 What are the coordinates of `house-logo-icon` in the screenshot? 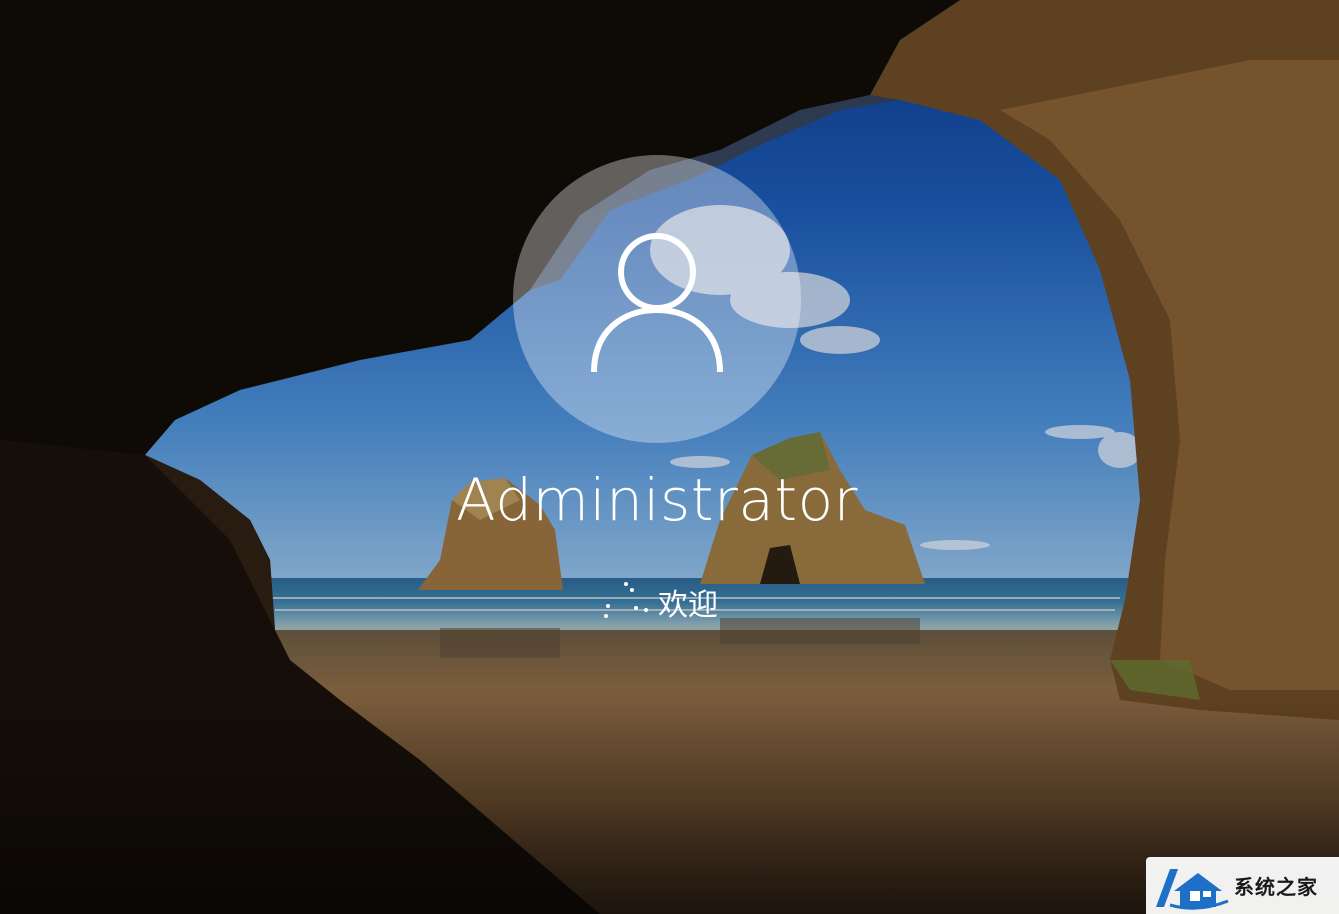 It's located at (1192, 889).